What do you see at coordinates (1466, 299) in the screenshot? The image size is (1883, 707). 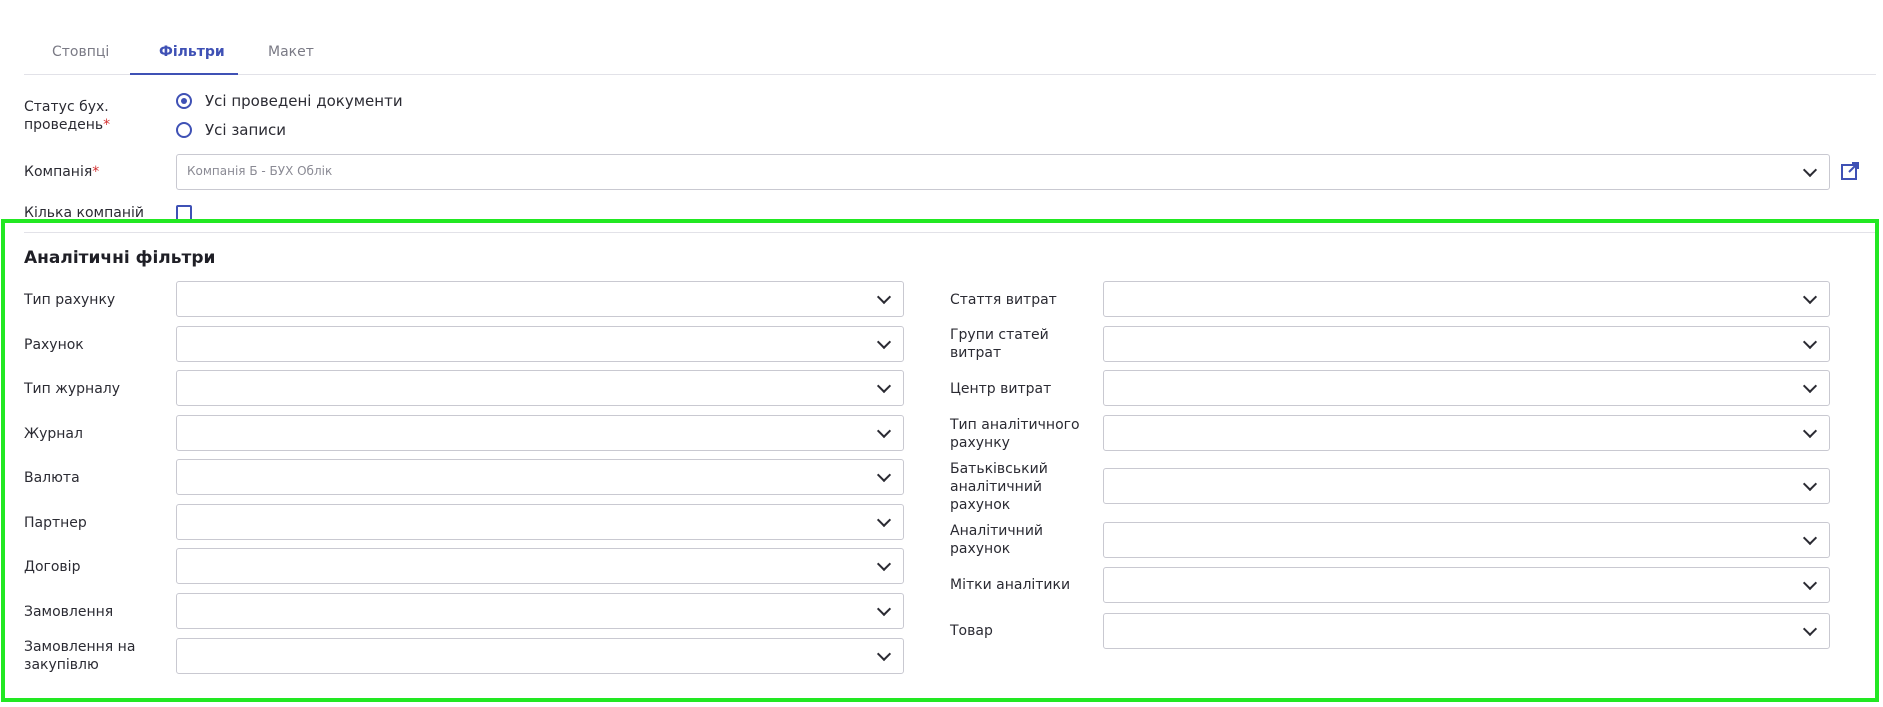 I see `expense-item-select` at bounding box center [1466, 299].